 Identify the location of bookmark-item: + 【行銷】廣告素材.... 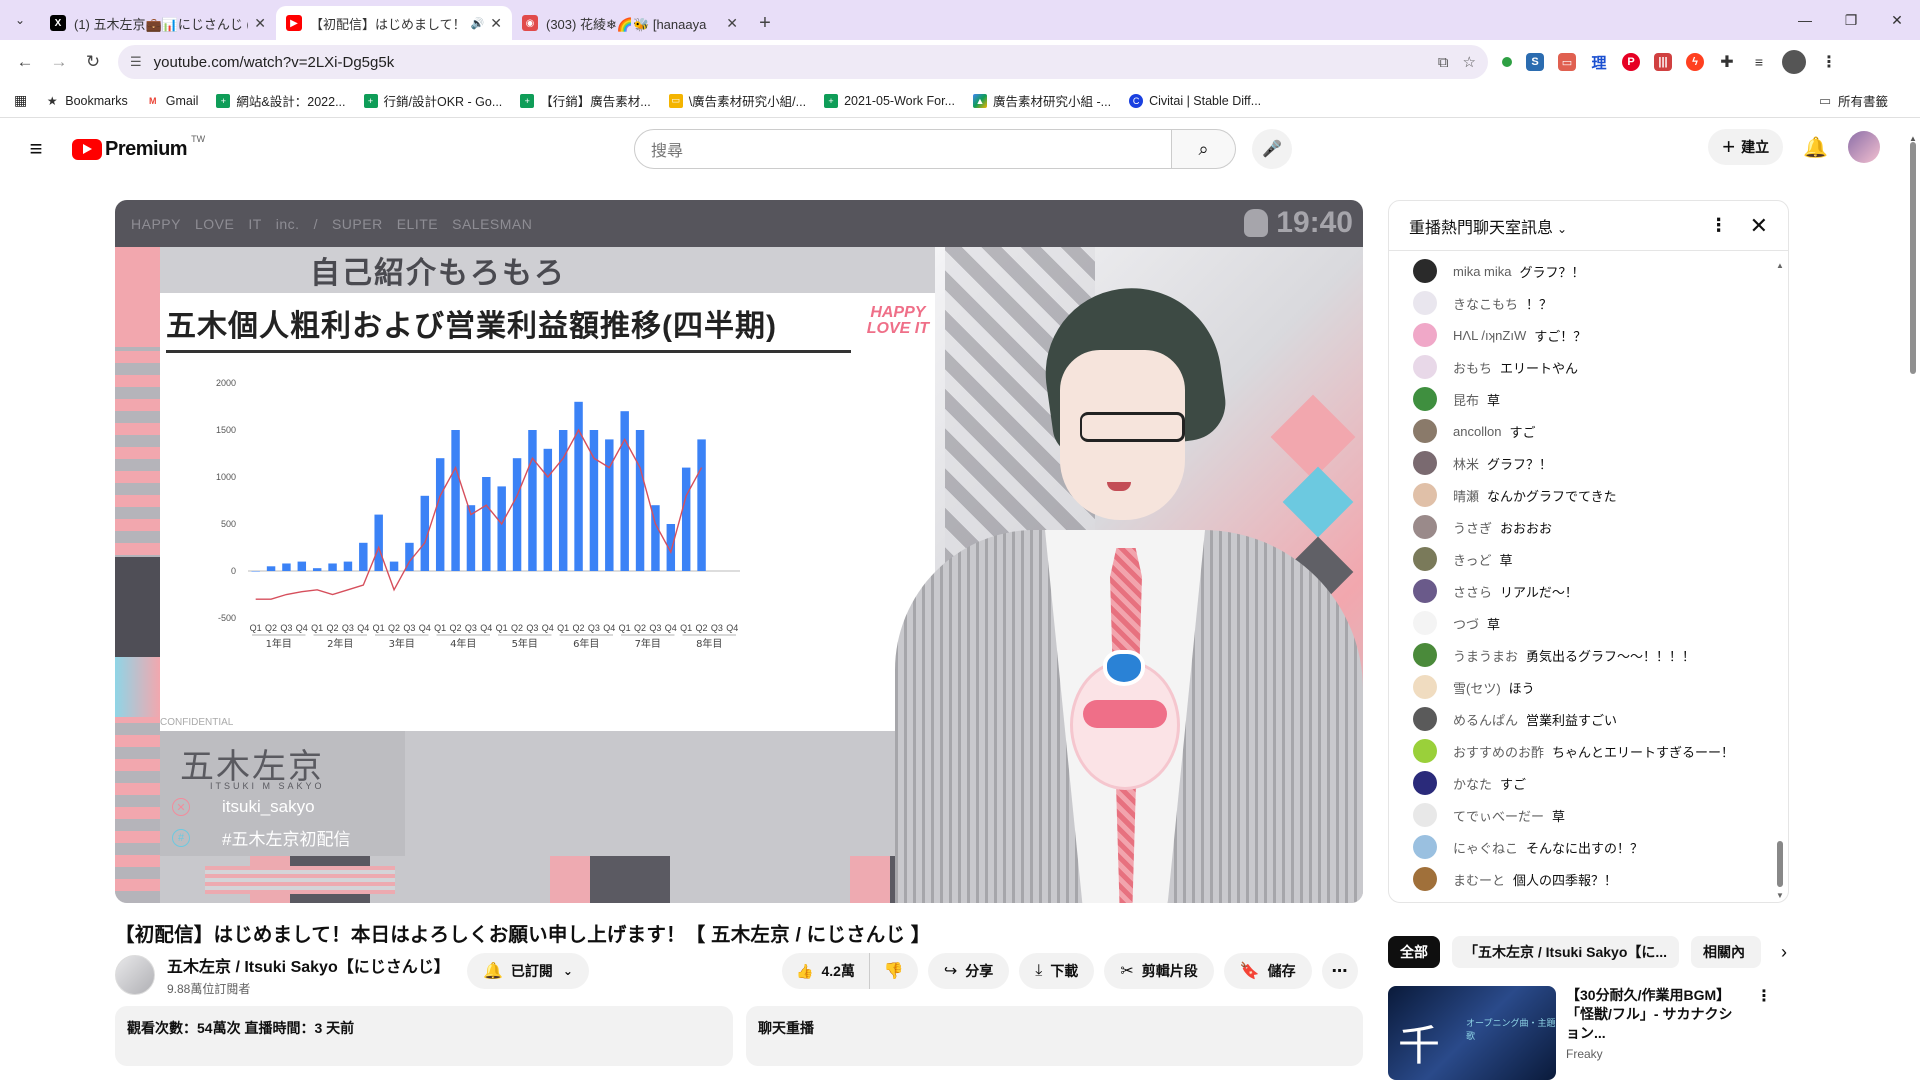
(585, 100).